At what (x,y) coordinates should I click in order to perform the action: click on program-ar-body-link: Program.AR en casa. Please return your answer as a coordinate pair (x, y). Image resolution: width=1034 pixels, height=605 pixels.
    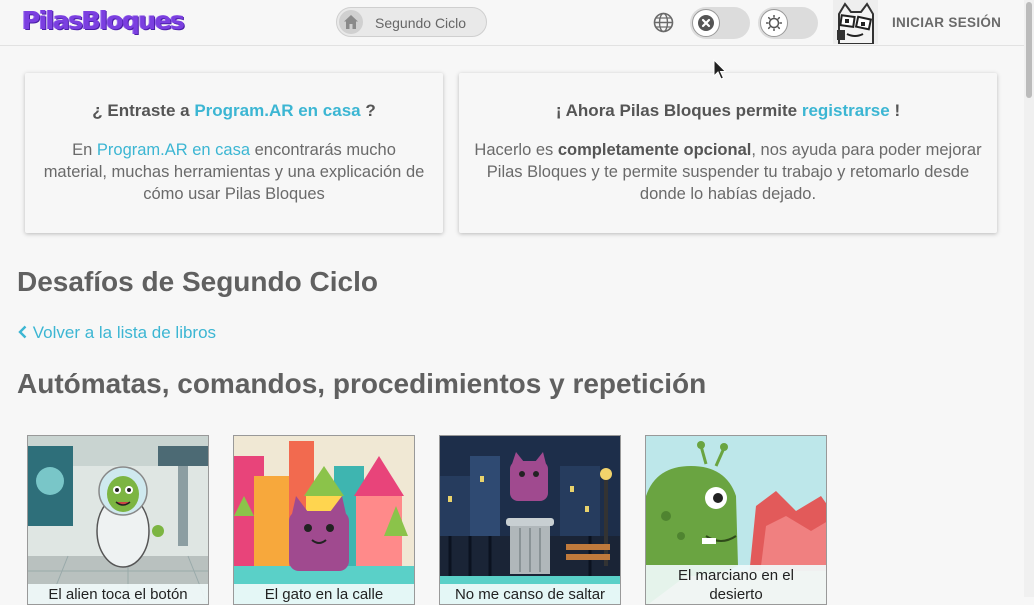
    Looking at the image, I should click on (173, 150).